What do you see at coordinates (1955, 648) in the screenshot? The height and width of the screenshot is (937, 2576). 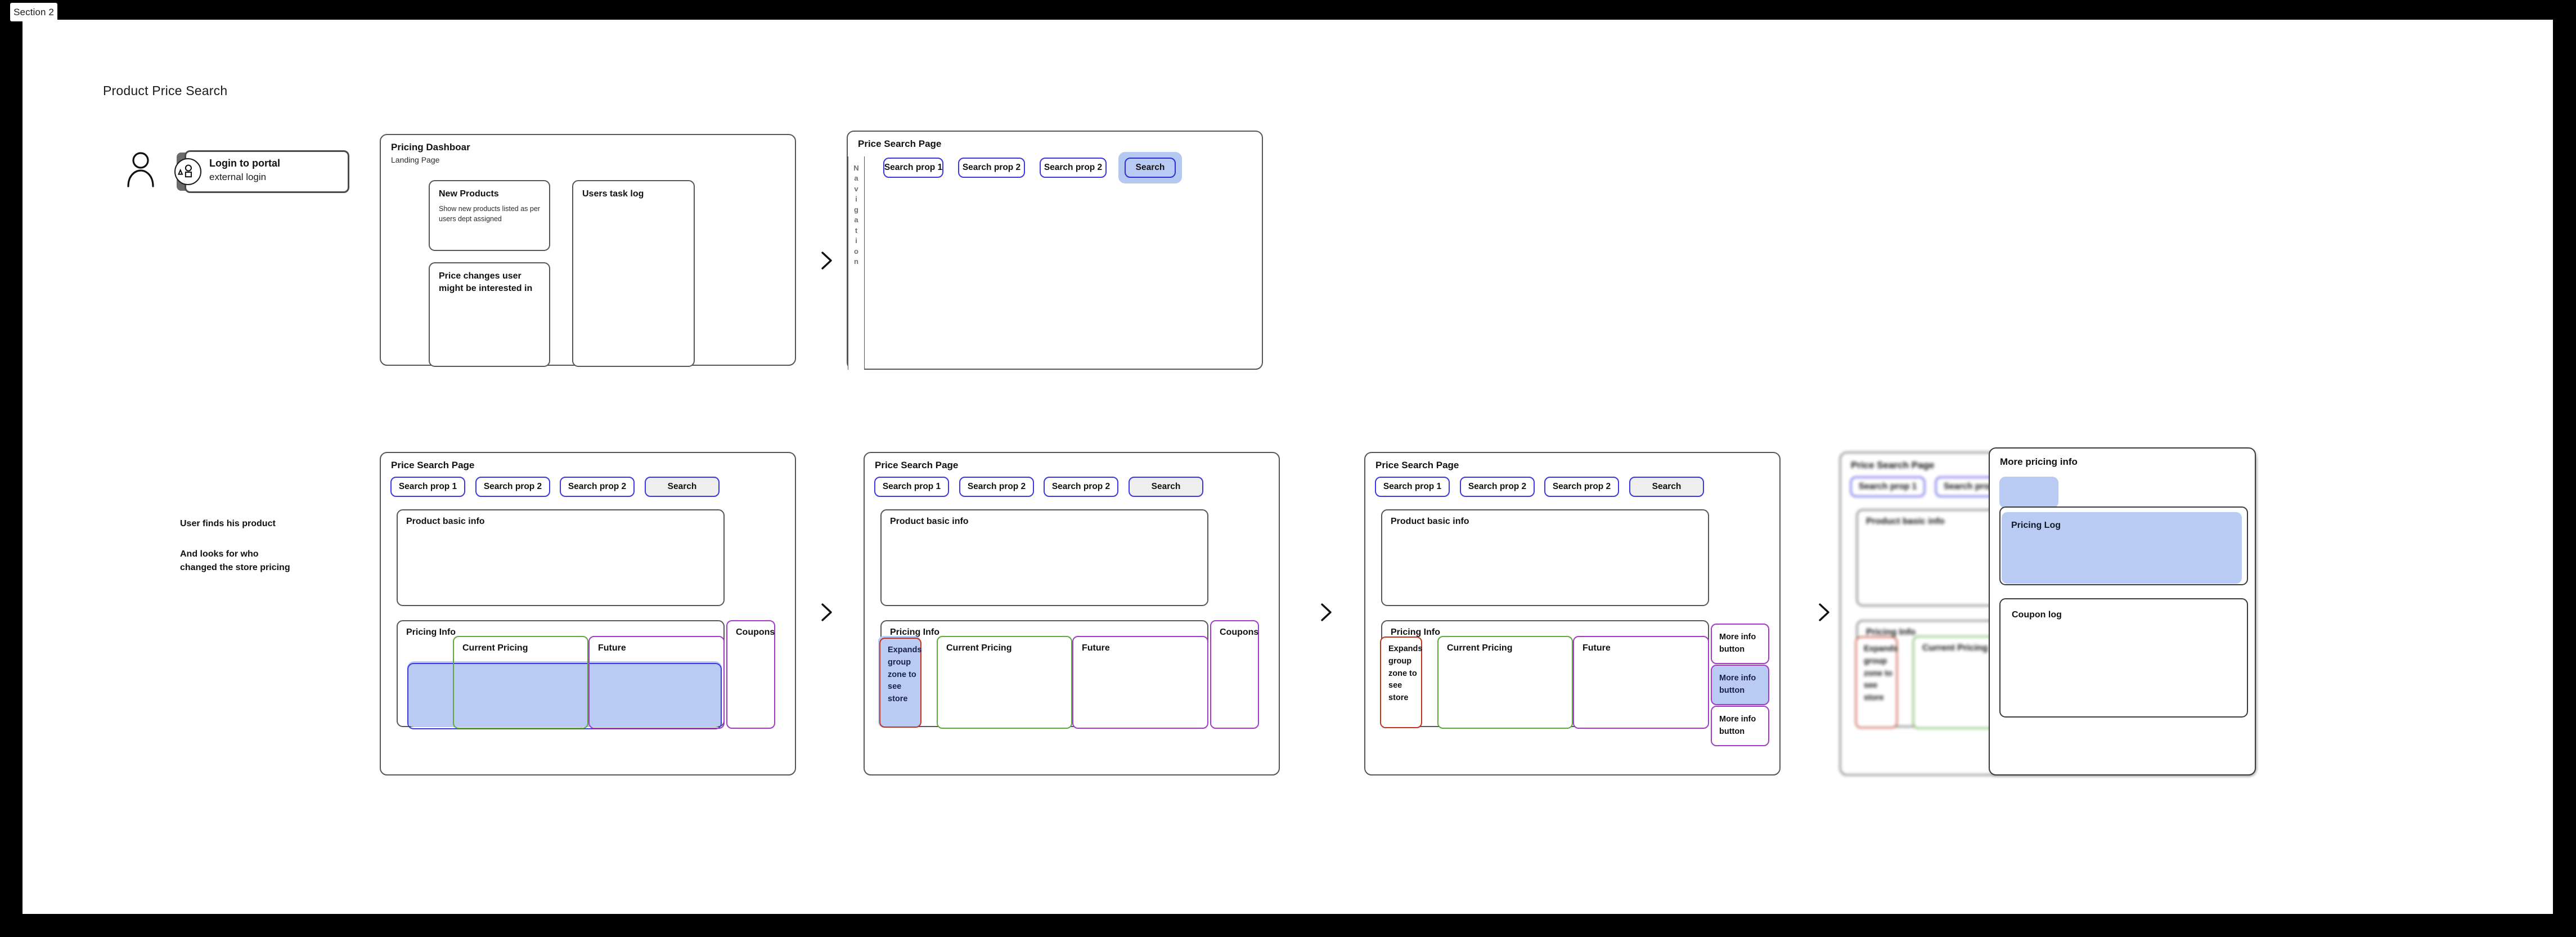 I see `psp5-current-pricing-label: Current Pricing` at bounding box center [1955, 648].